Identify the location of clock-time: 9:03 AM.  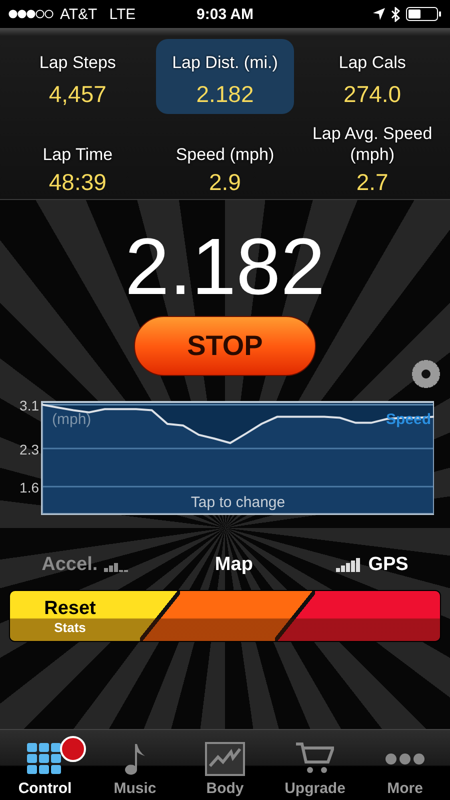
(225, 14).